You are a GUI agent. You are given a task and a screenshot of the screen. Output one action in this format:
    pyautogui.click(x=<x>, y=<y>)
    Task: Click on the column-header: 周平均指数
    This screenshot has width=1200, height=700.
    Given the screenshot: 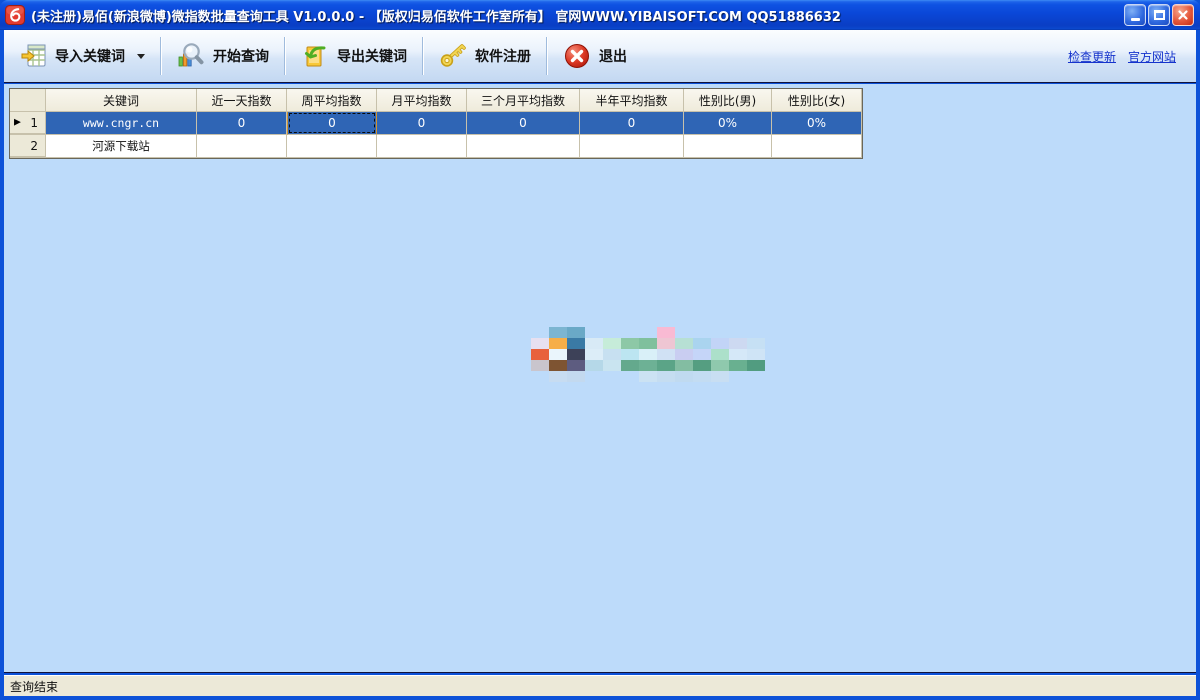 What is the action you would take?
    pyautogui.click(x=332, y=100)
    